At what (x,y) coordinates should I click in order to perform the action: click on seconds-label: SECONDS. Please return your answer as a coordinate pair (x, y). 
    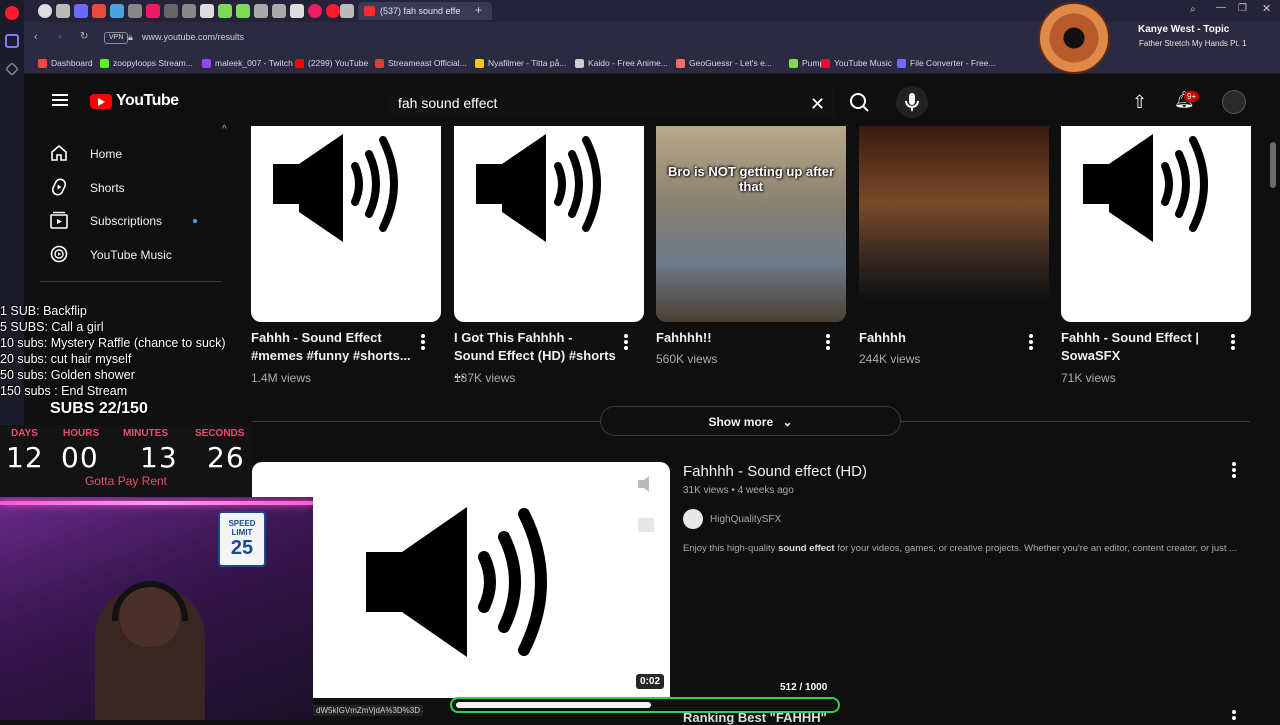
    Looking at the image, I should click on (220, 433).